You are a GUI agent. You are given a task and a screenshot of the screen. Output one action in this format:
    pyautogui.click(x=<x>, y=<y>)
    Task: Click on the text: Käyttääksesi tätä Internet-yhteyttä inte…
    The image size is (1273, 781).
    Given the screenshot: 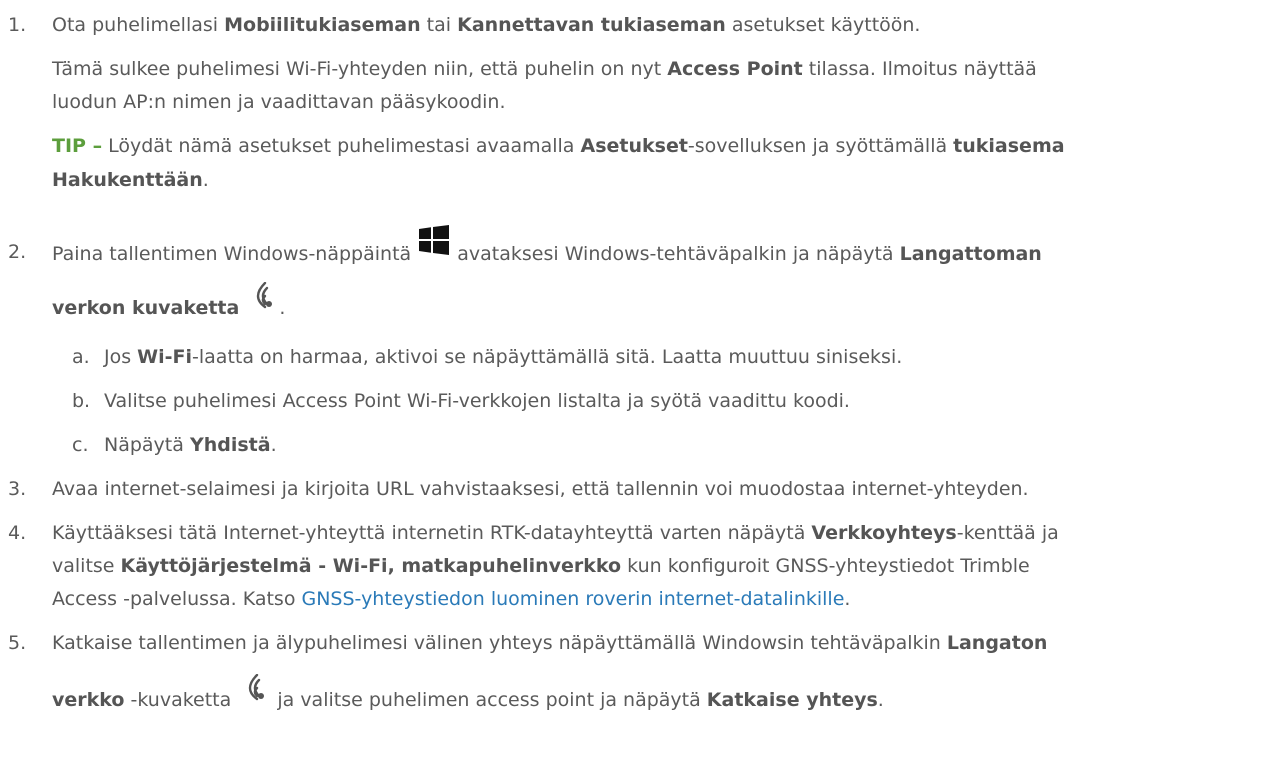 What is the action you would take?
    pyautogui.click(x=432, y=533)
    